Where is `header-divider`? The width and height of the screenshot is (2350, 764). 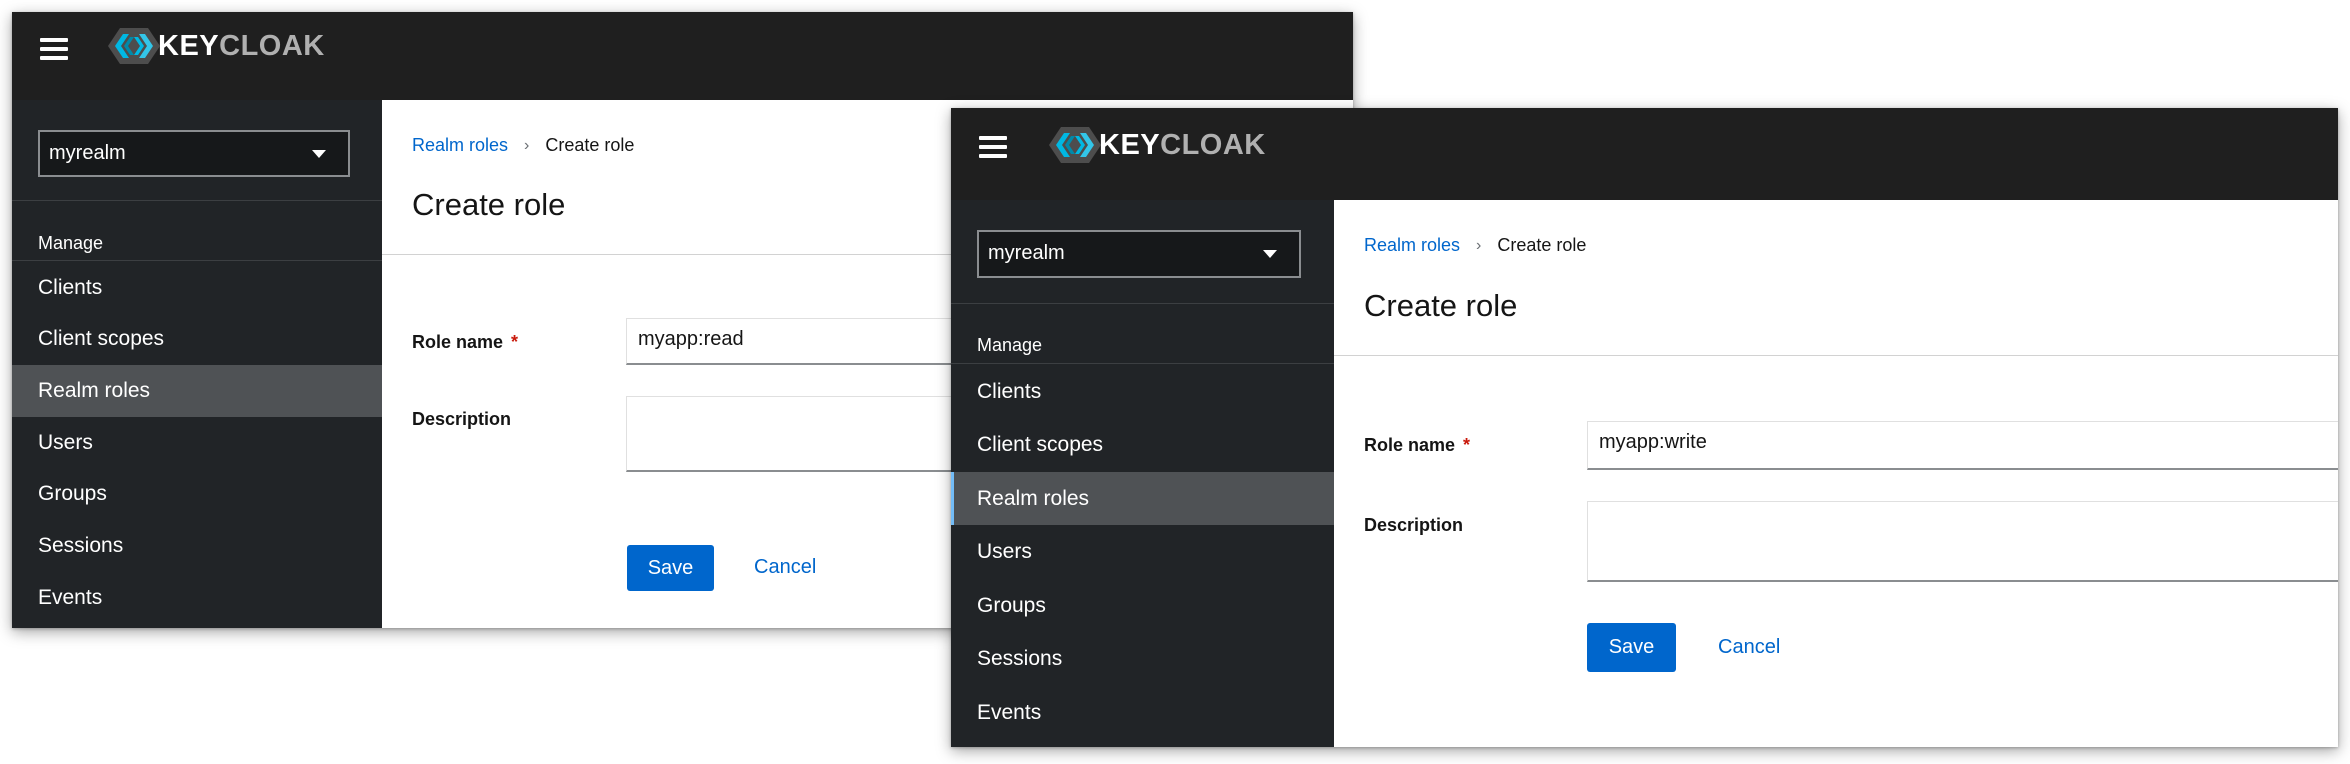 header-divider is located at coordinates (1836, 355).